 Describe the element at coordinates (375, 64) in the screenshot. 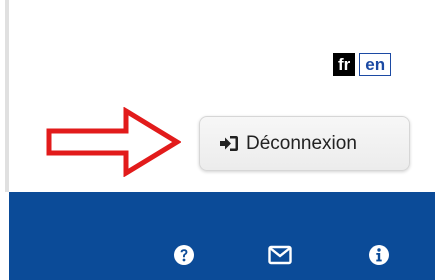

I see `lang-en-link: en` at that location.